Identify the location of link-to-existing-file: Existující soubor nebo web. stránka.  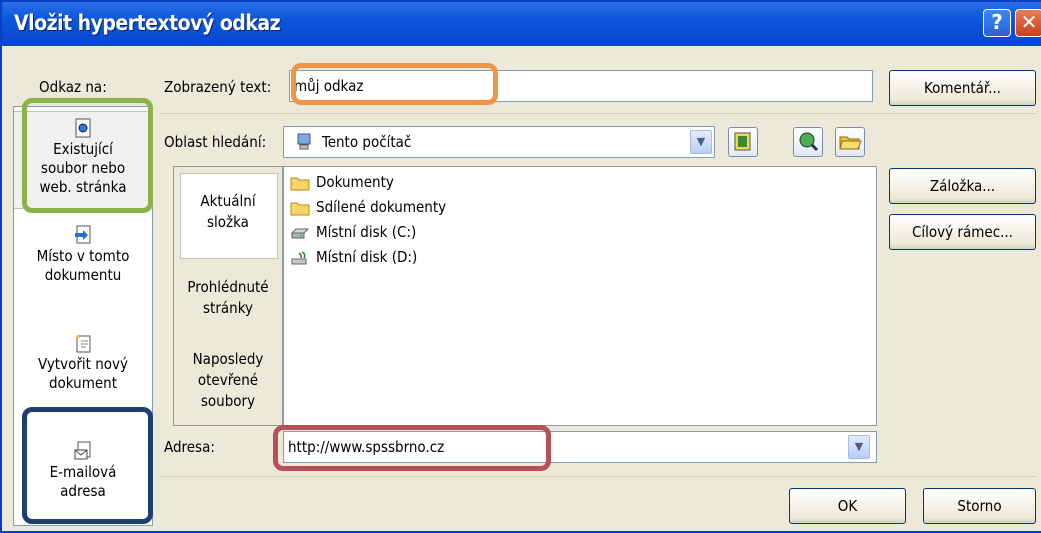
(83, 160).